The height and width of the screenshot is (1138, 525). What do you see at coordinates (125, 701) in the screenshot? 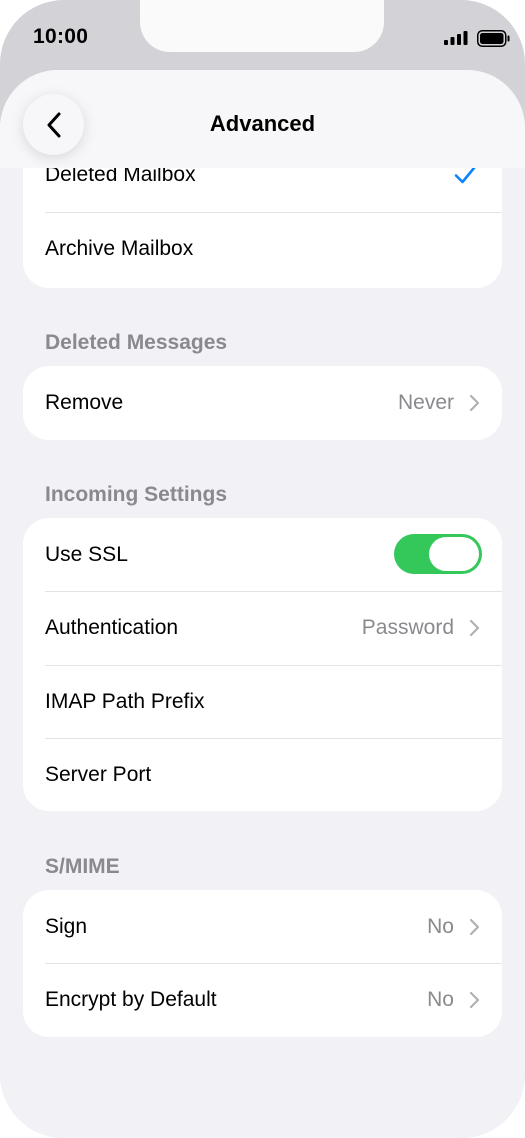
I see `imap-path-prefix-label: IMAP Path Prefix` at bounding box center [125, 701].